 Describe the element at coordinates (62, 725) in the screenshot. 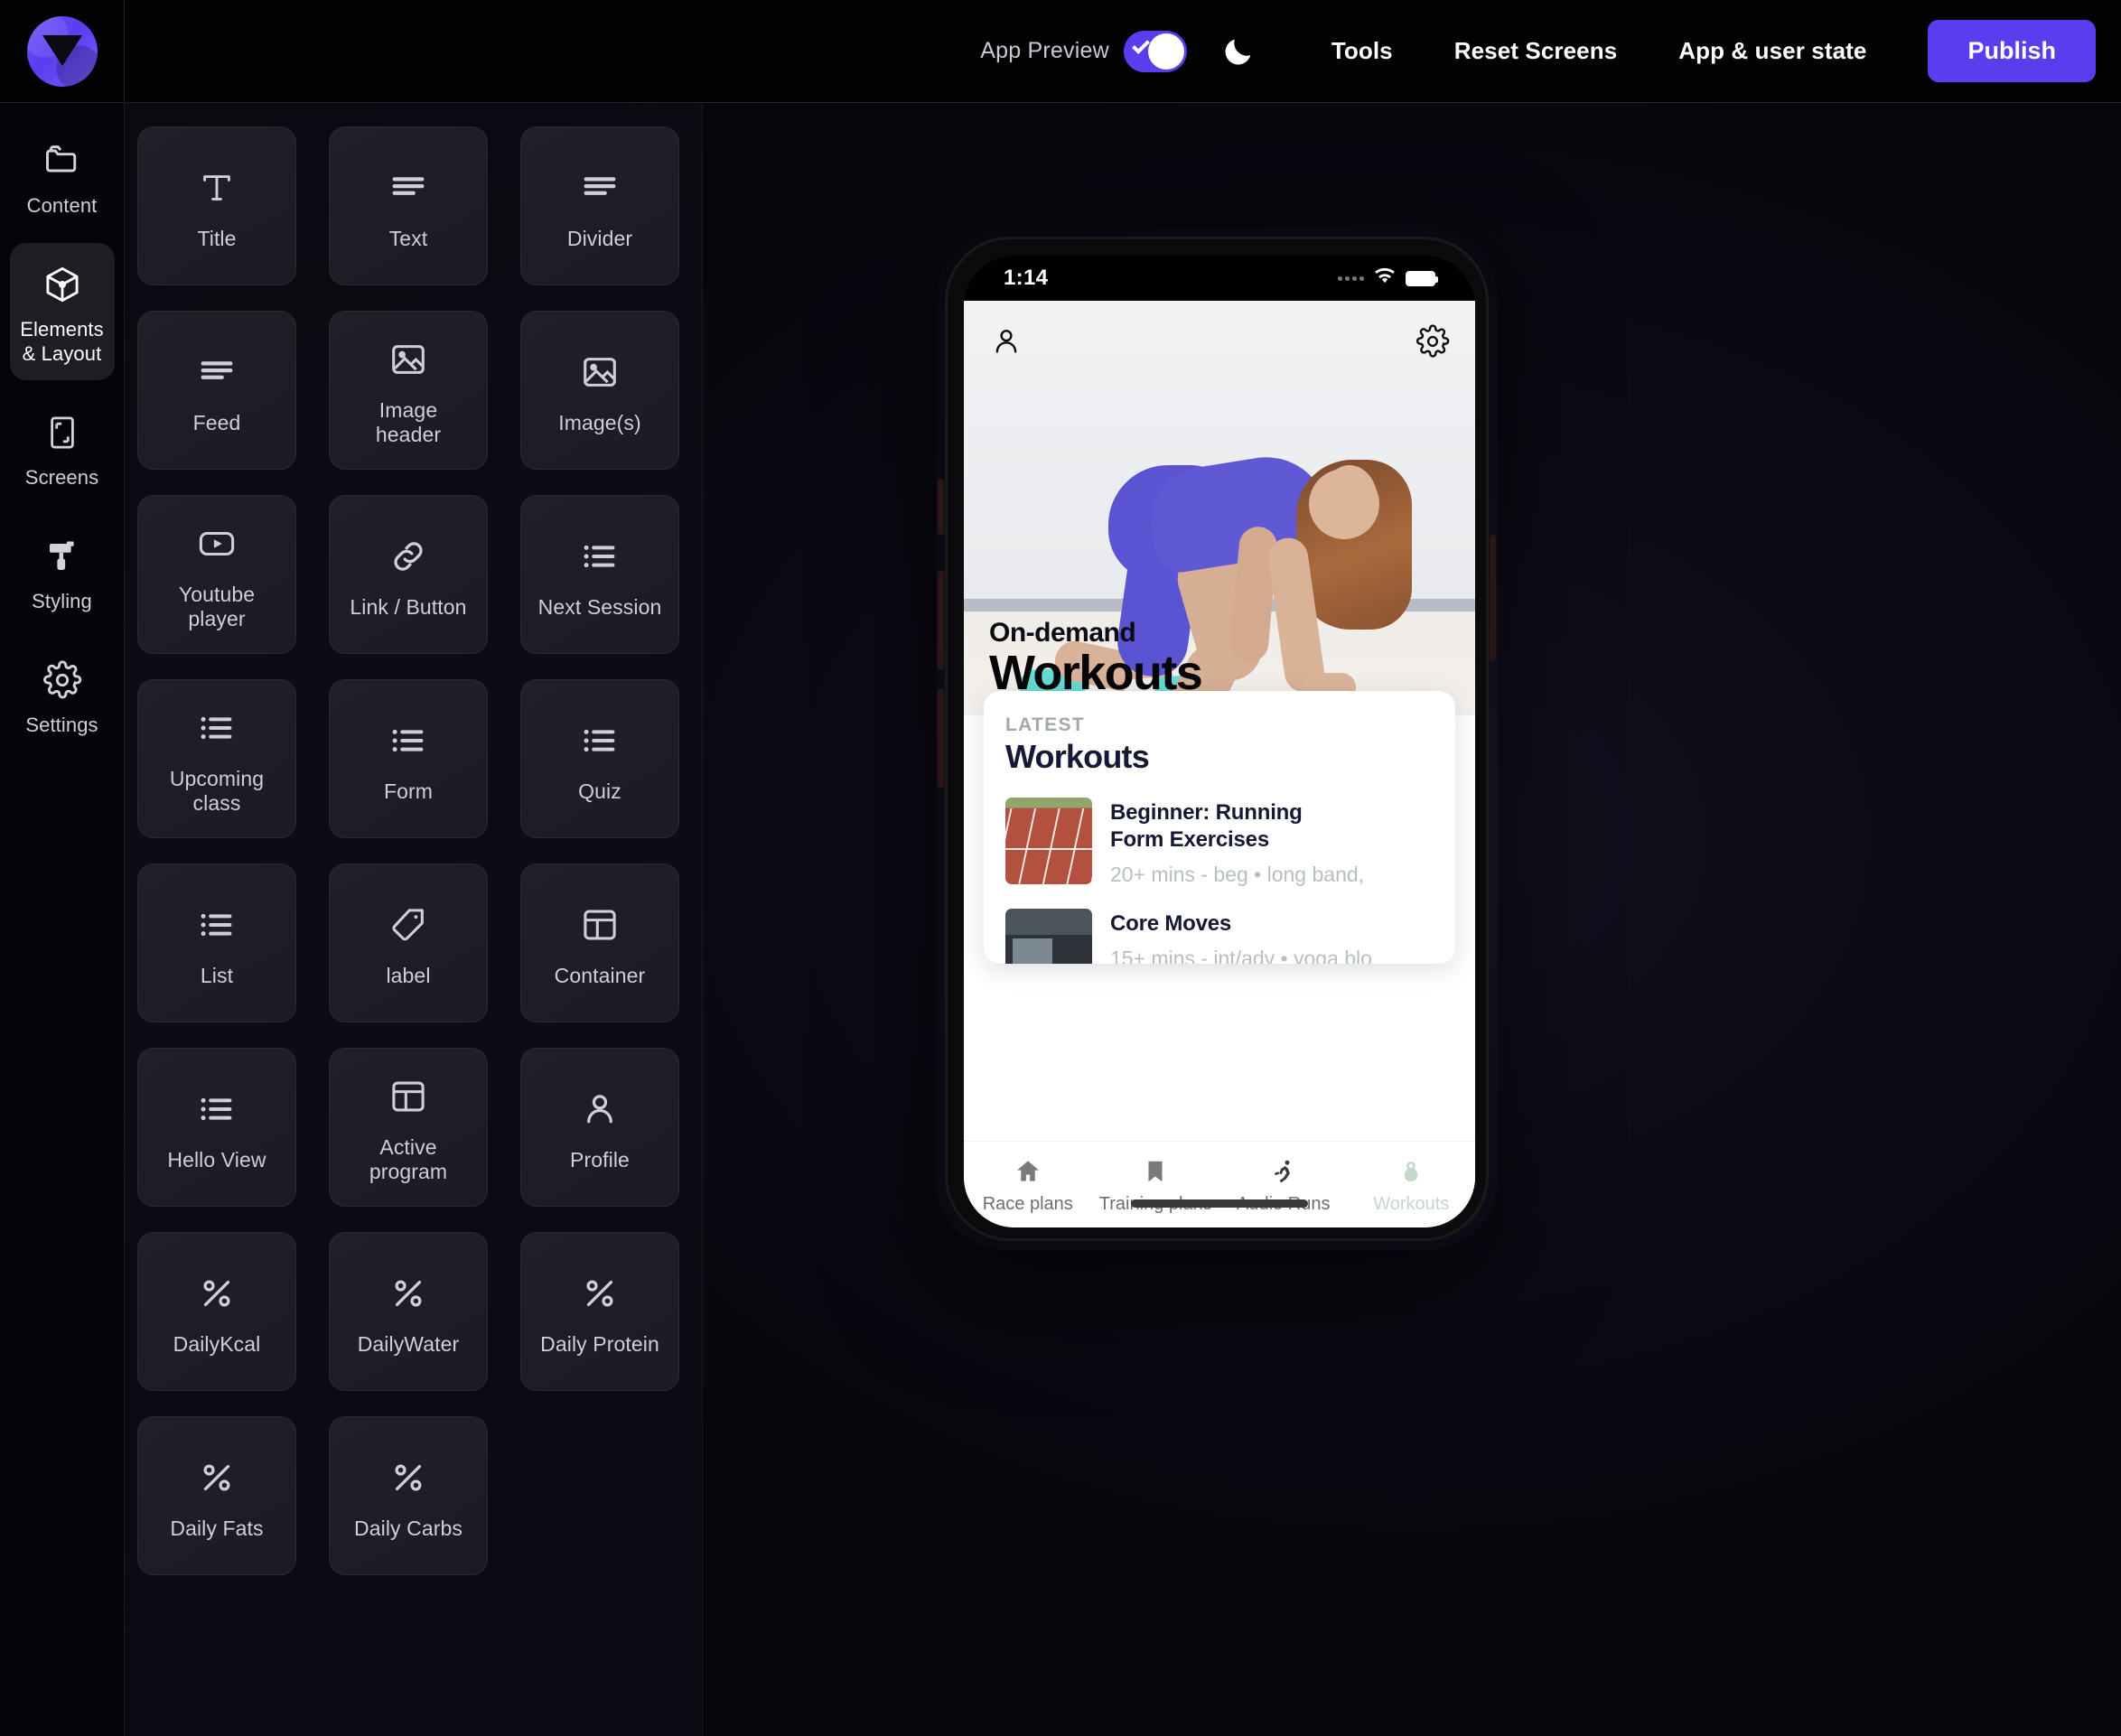

I see `sidebar-item-label: Settings` at that location.